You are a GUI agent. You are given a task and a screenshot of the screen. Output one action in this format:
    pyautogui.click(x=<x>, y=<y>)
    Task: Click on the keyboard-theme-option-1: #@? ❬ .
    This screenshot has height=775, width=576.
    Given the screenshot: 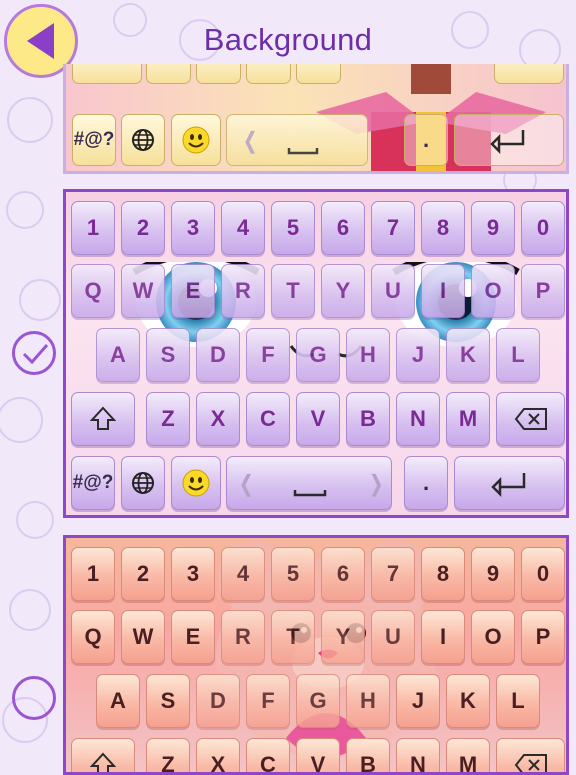 What is the action you would take?
    pyautogui.click(x=316, y=119)
    